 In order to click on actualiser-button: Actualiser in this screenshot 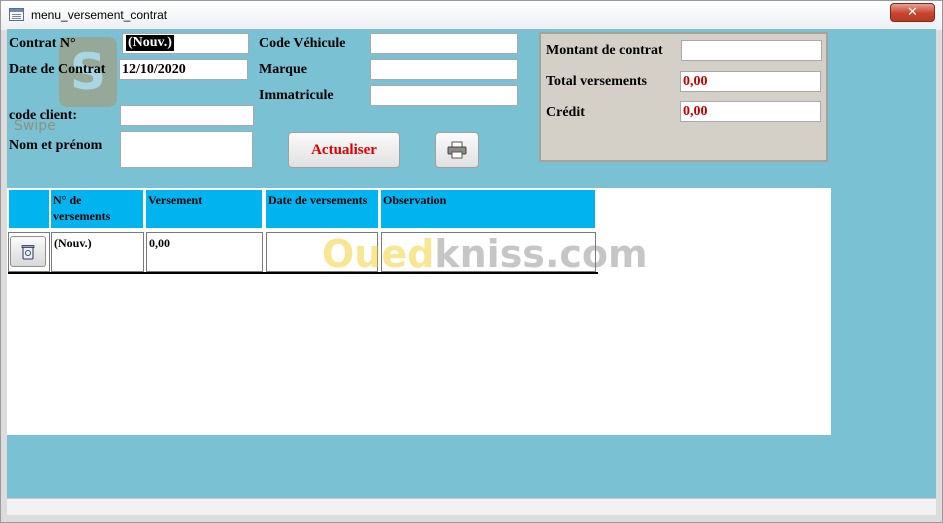, I will do `click(344, 150)`.